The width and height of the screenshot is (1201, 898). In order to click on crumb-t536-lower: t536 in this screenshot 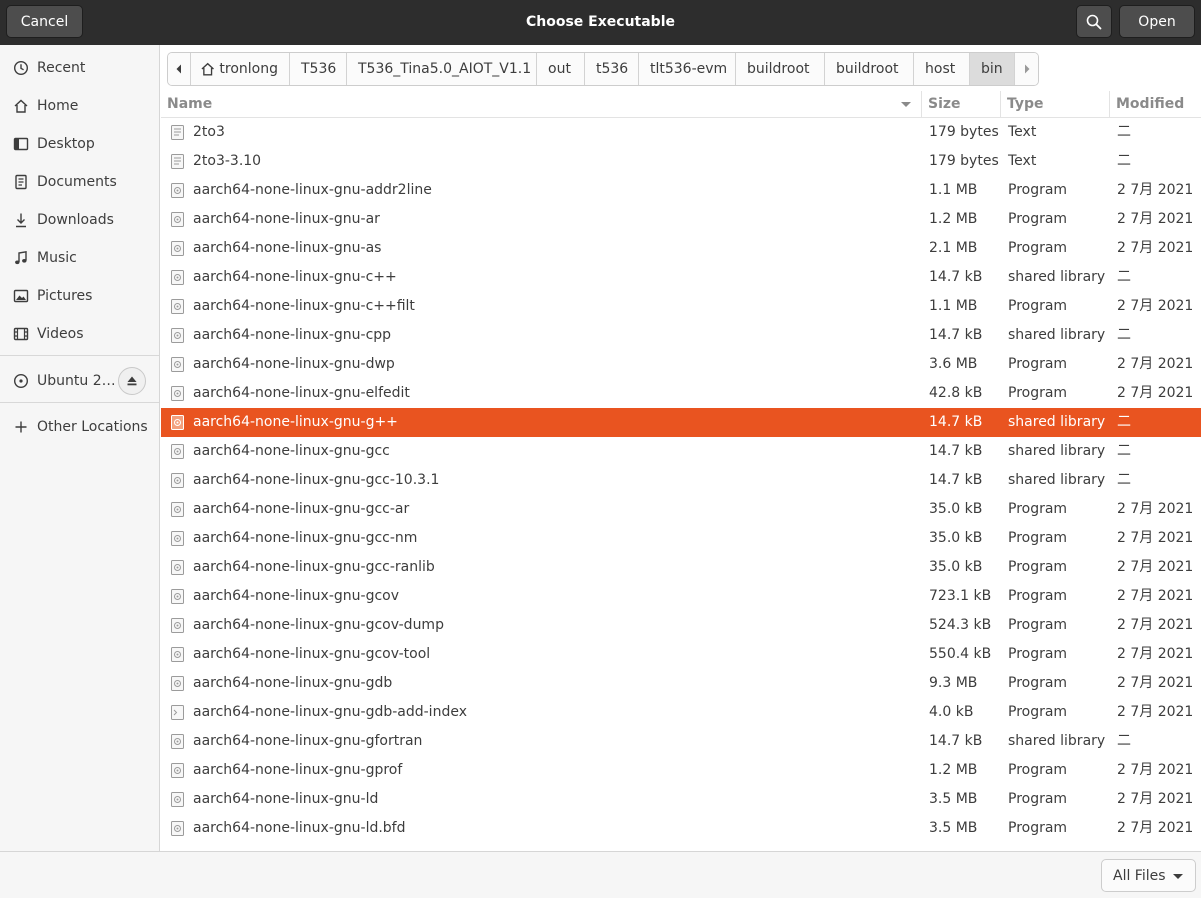, I will do `click(612, 69)`.